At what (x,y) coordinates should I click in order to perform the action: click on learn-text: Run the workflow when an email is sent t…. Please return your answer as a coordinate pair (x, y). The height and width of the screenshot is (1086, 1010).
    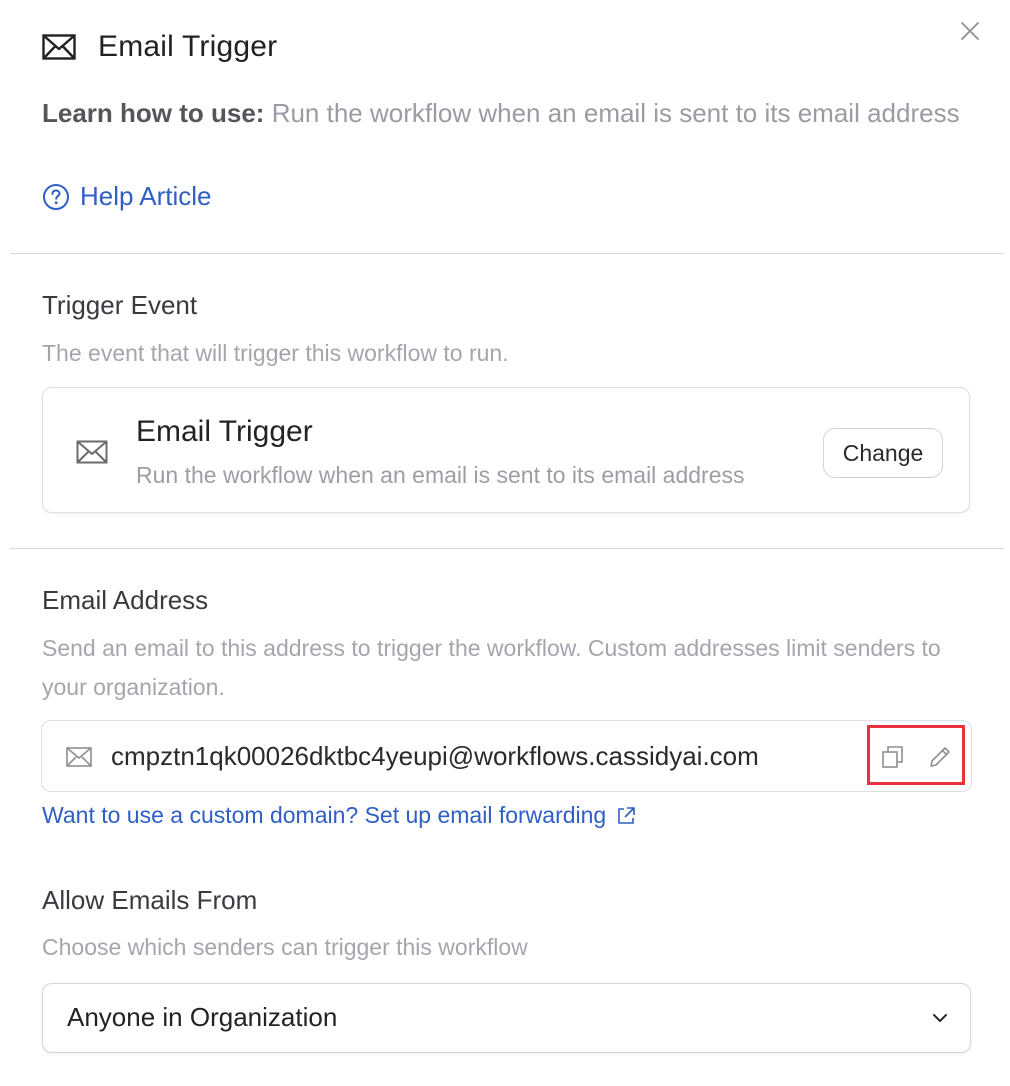
    Looking at the image, I should click on (612, 113).